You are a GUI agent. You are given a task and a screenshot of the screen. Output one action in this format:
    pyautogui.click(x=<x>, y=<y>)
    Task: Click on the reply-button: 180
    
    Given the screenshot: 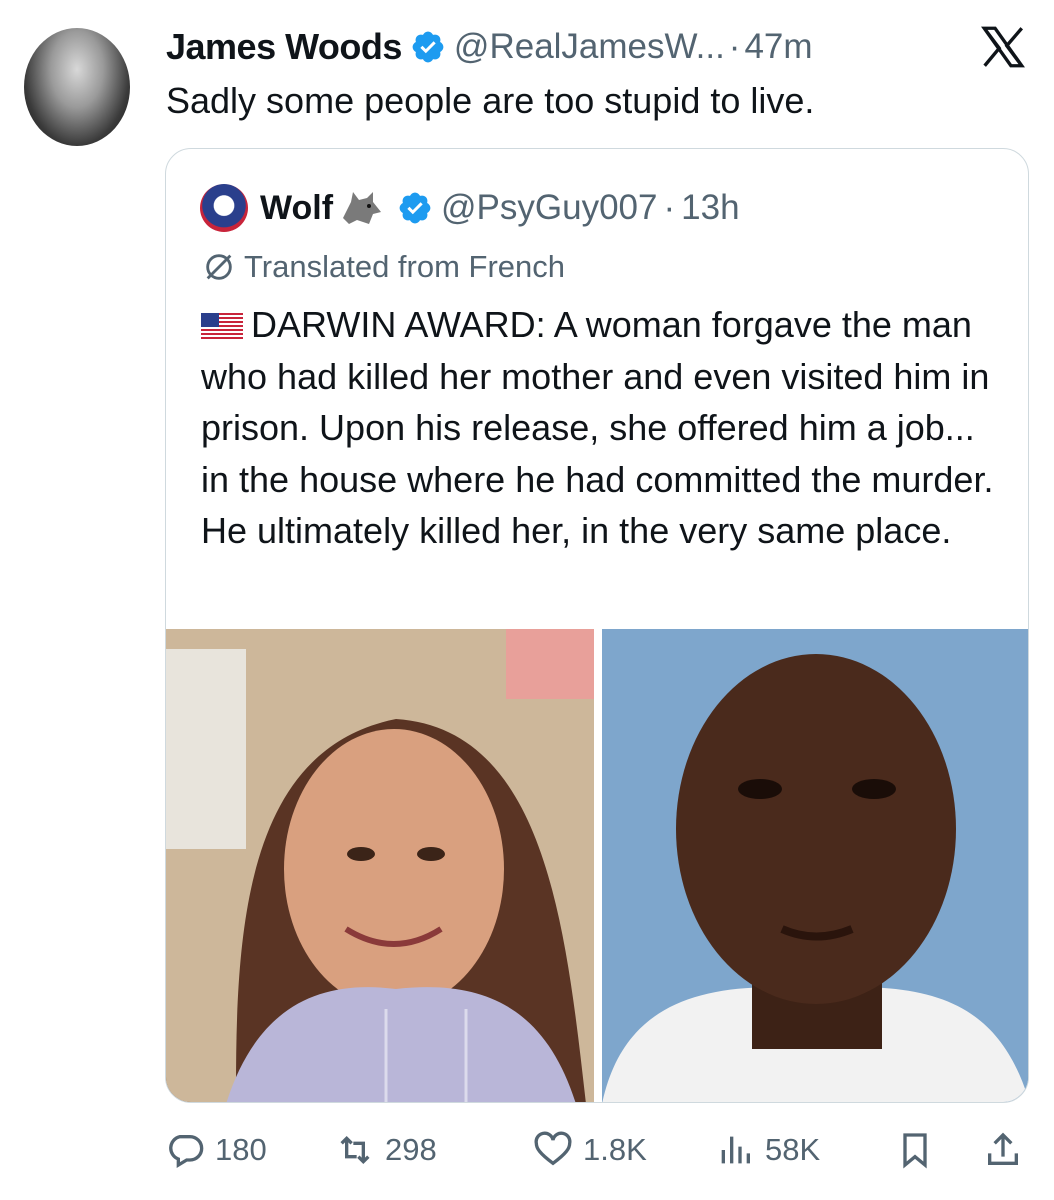 What is the action you would take?
    pyautogui.click(x=216, y=1150)
    